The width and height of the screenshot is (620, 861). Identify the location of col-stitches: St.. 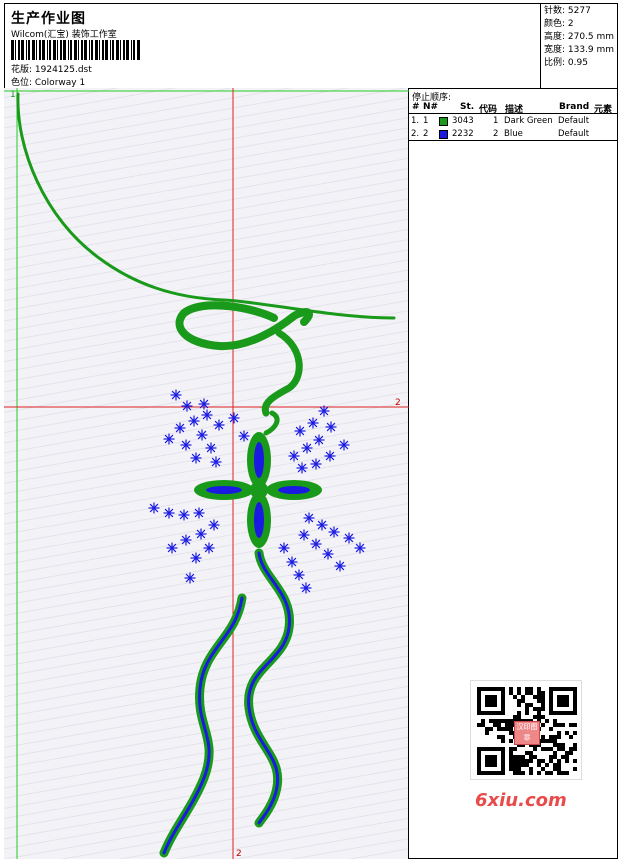
(467, 107).